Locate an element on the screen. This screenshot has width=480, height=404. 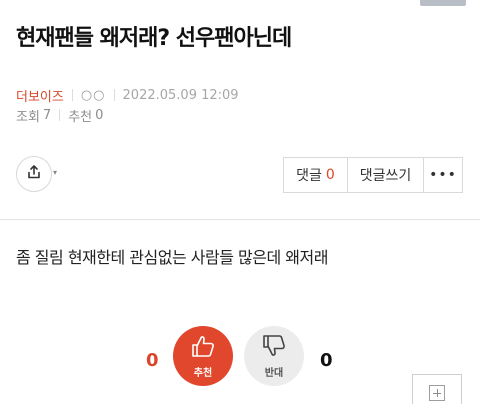
author-level: ○○ is located at coordinates (93, 95).